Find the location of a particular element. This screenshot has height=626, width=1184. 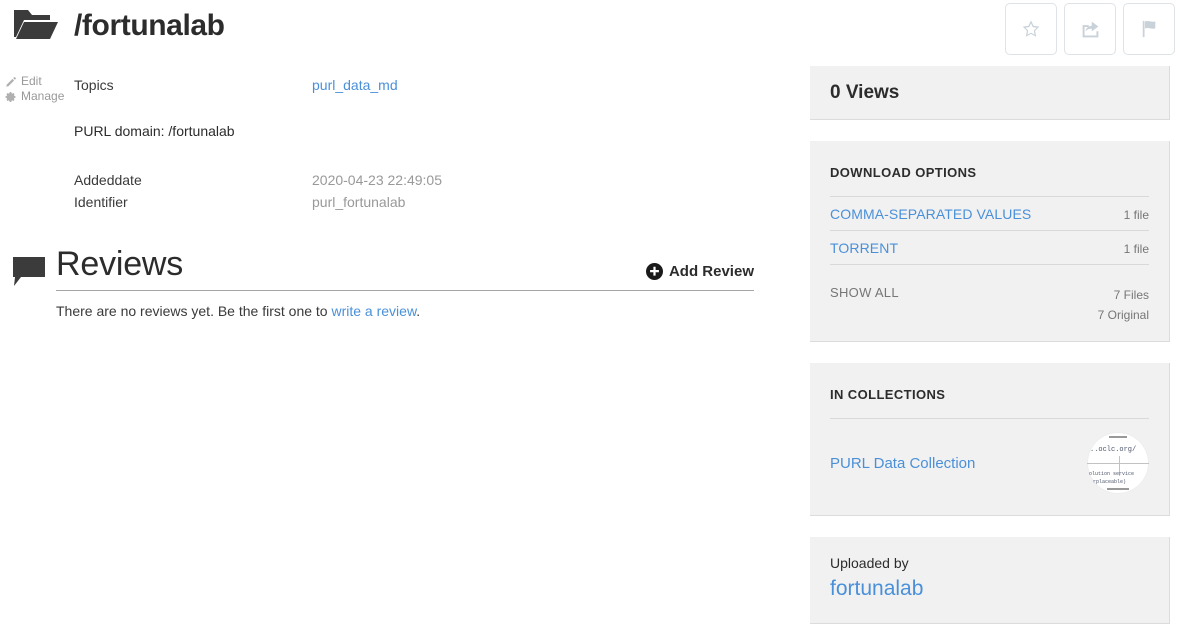

edit-link: Edit is located at coordinates (37, 81).